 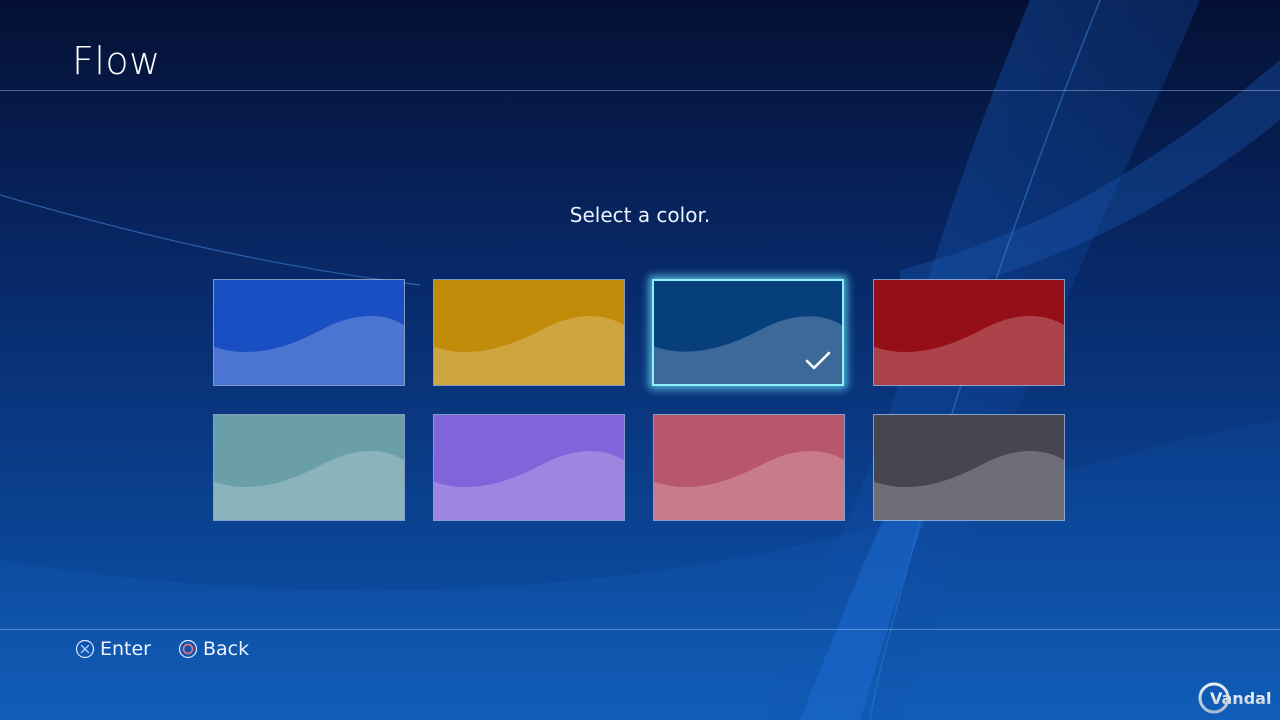 I want to click on color-swatch-gray, so click(x=969, y=467).